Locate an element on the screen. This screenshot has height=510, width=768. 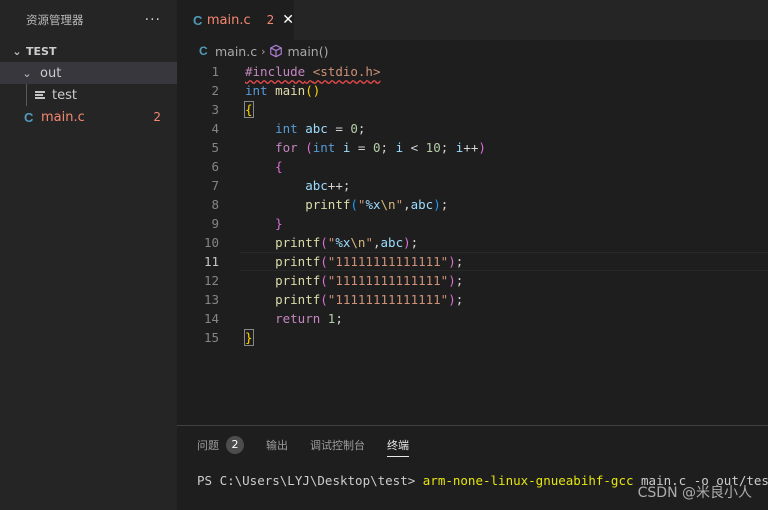
code-line: 14 return 1; is located at coordinates (472, 318).